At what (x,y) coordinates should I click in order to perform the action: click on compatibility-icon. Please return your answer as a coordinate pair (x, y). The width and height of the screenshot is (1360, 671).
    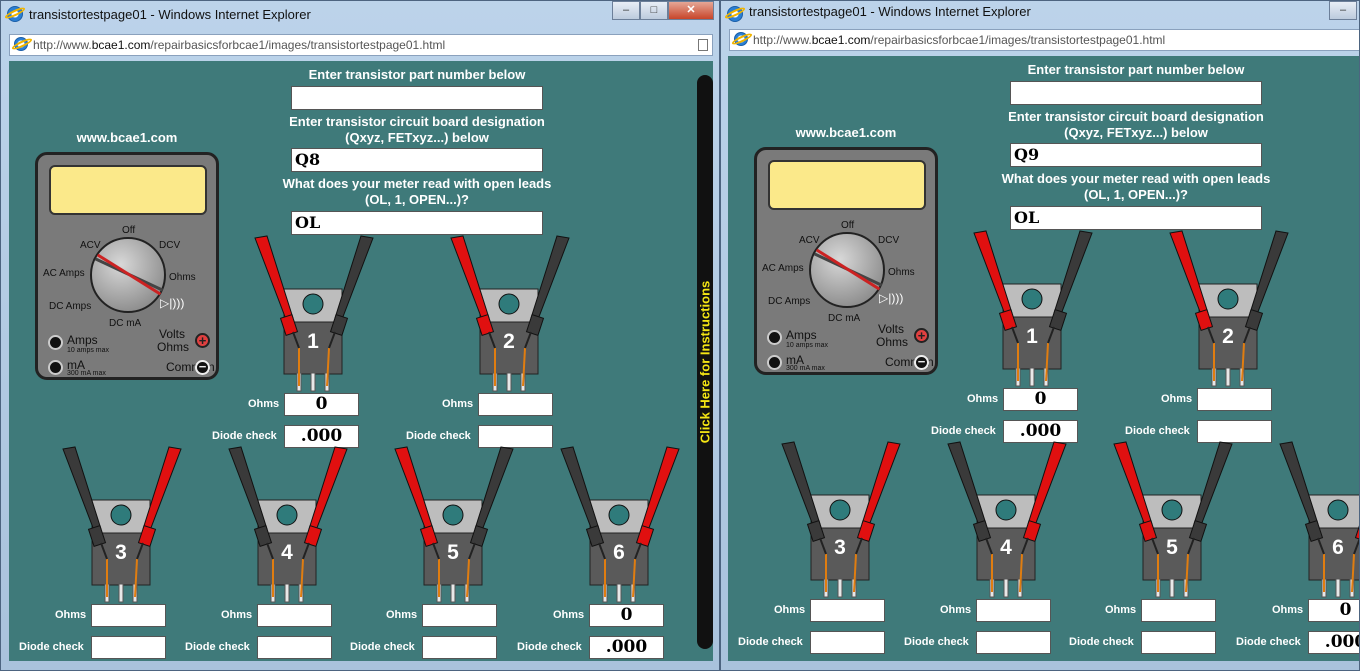
    Looking at the image, I should click on (703, 45).